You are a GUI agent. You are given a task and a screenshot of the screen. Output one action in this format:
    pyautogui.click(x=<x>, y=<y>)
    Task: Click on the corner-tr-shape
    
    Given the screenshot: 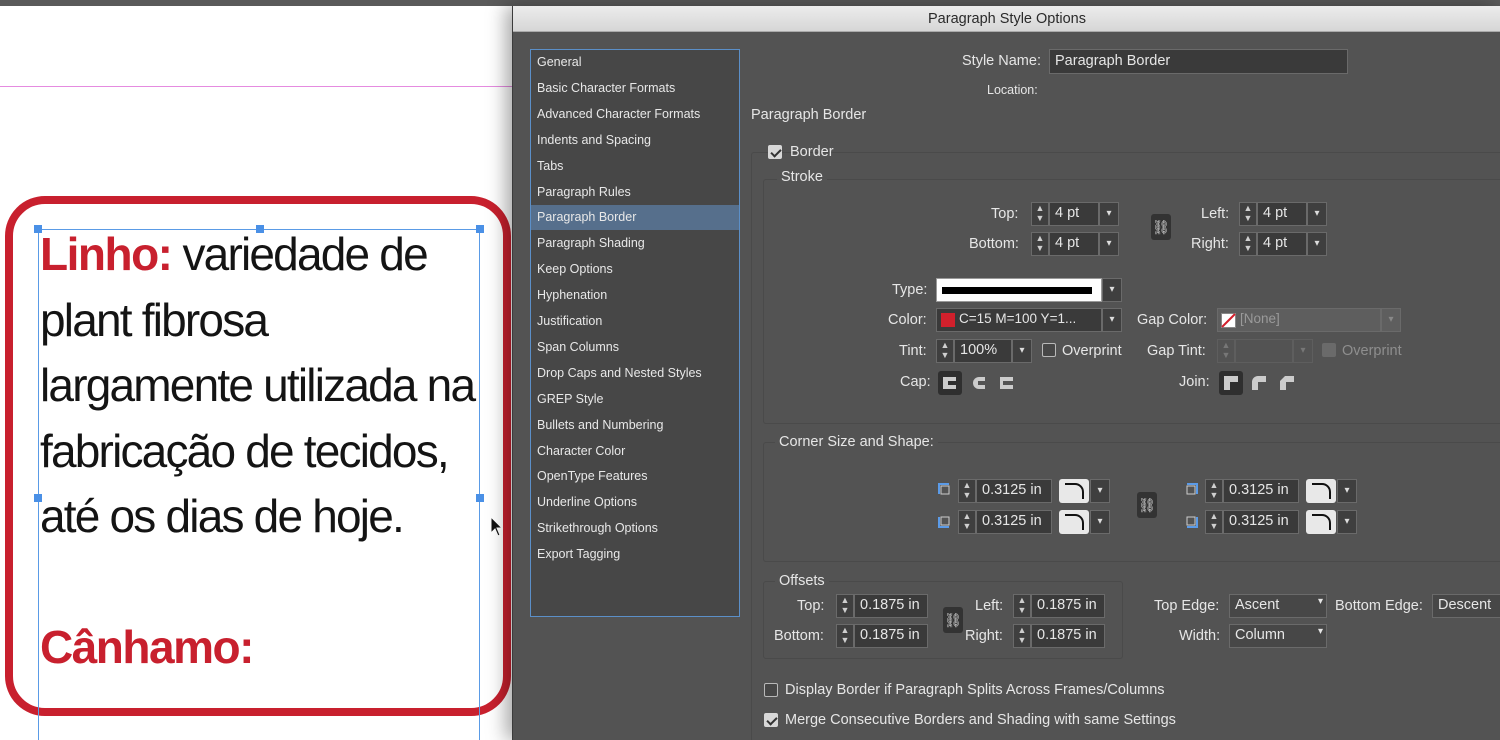 What is the action you would take?
    pyautogui.click(x=1321, y=491)
    